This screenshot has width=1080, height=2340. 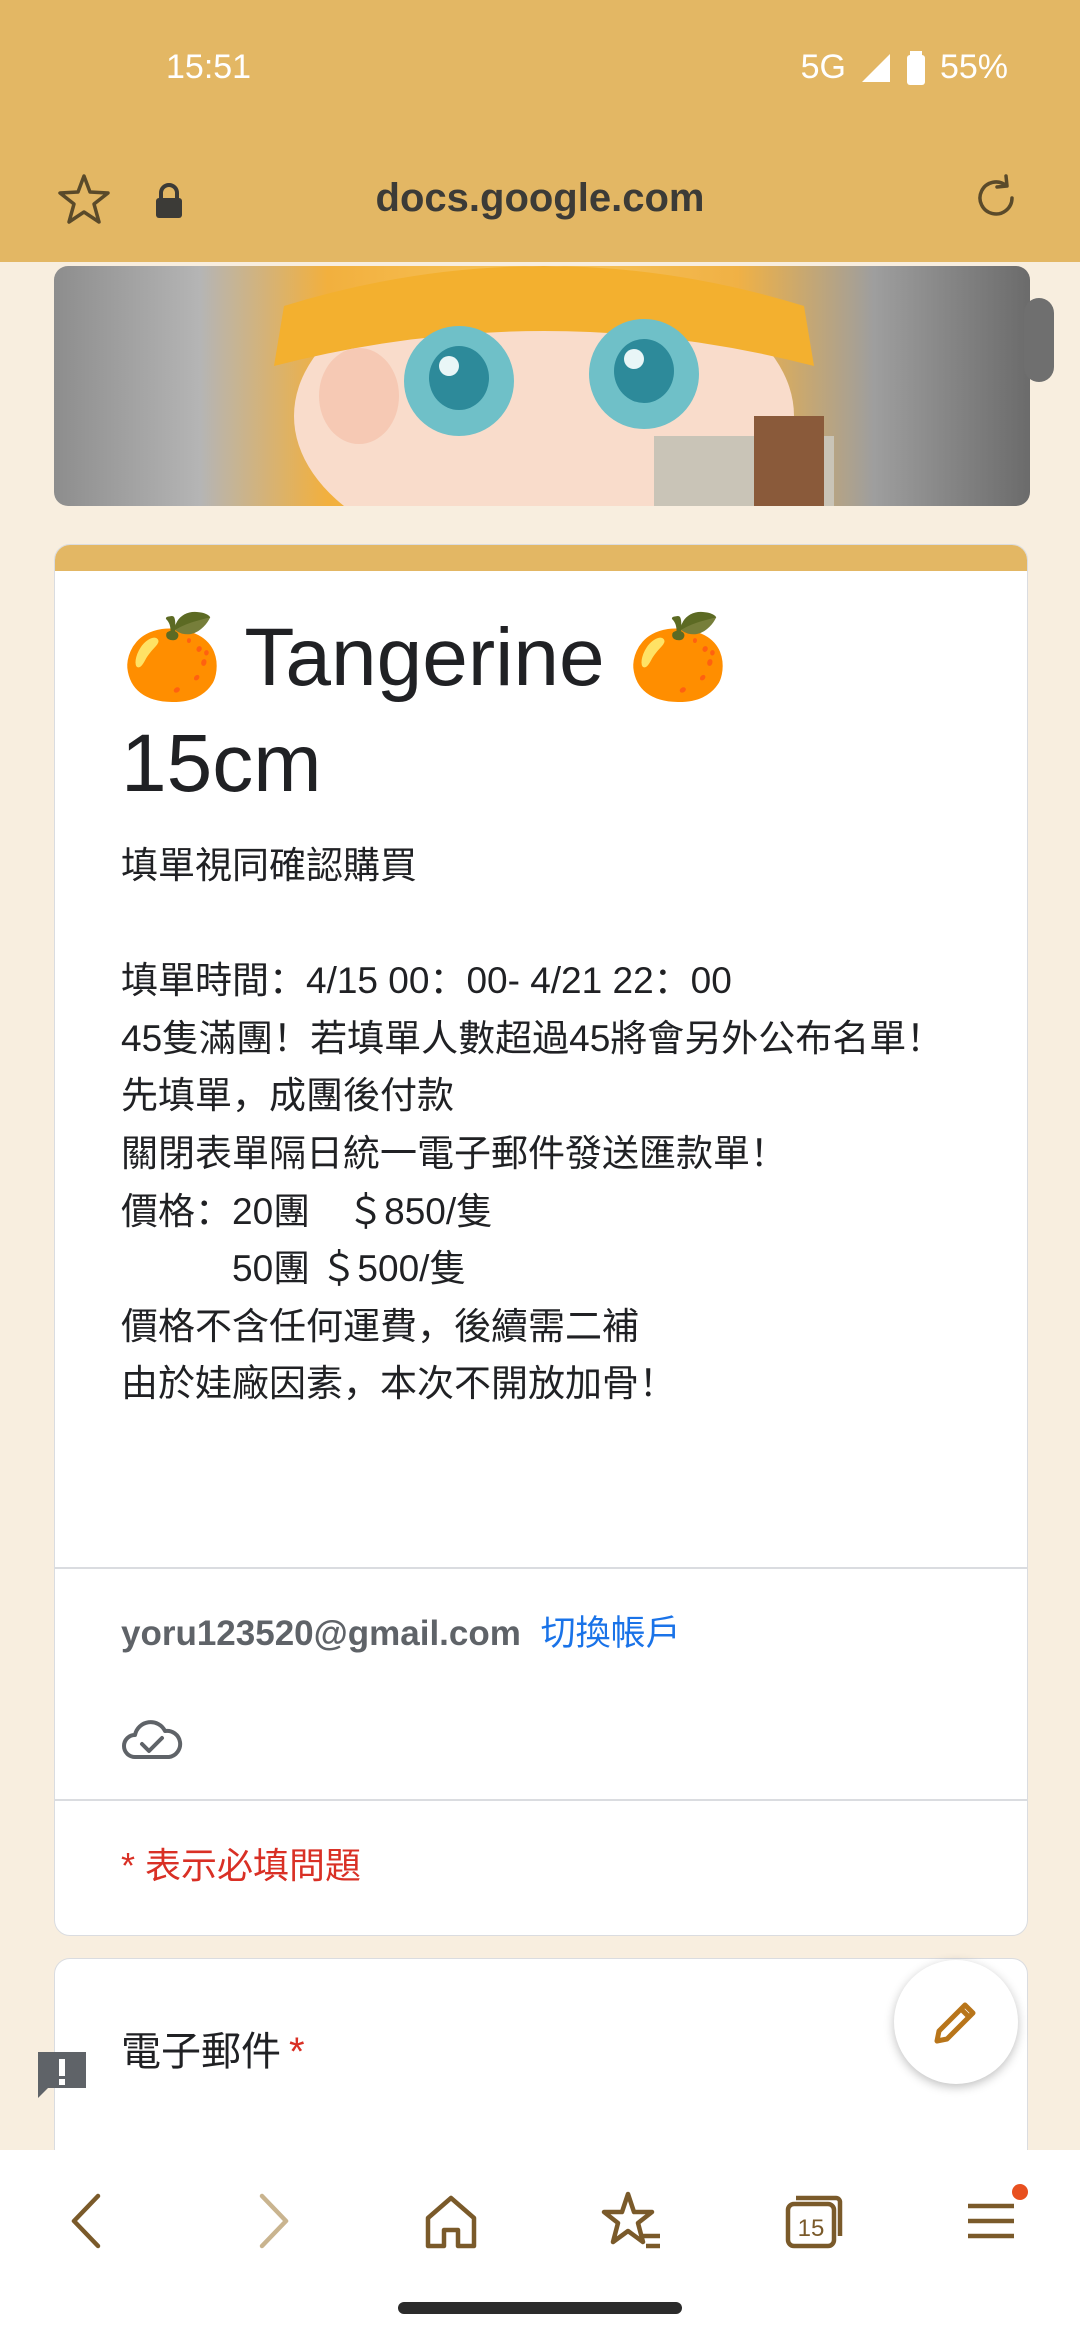 I want to click on required-asterisk: *, so click(x=297, y=2052).